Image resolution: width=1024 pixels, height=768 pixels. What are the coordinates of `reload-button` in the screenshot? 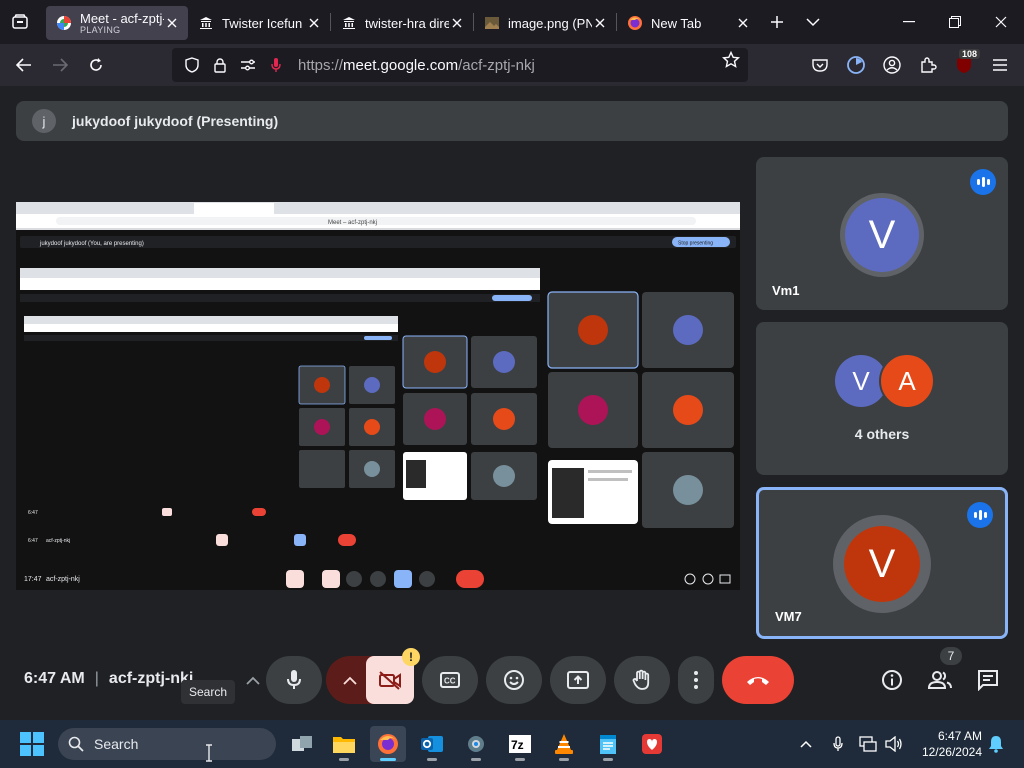 It's located at (96, 65).